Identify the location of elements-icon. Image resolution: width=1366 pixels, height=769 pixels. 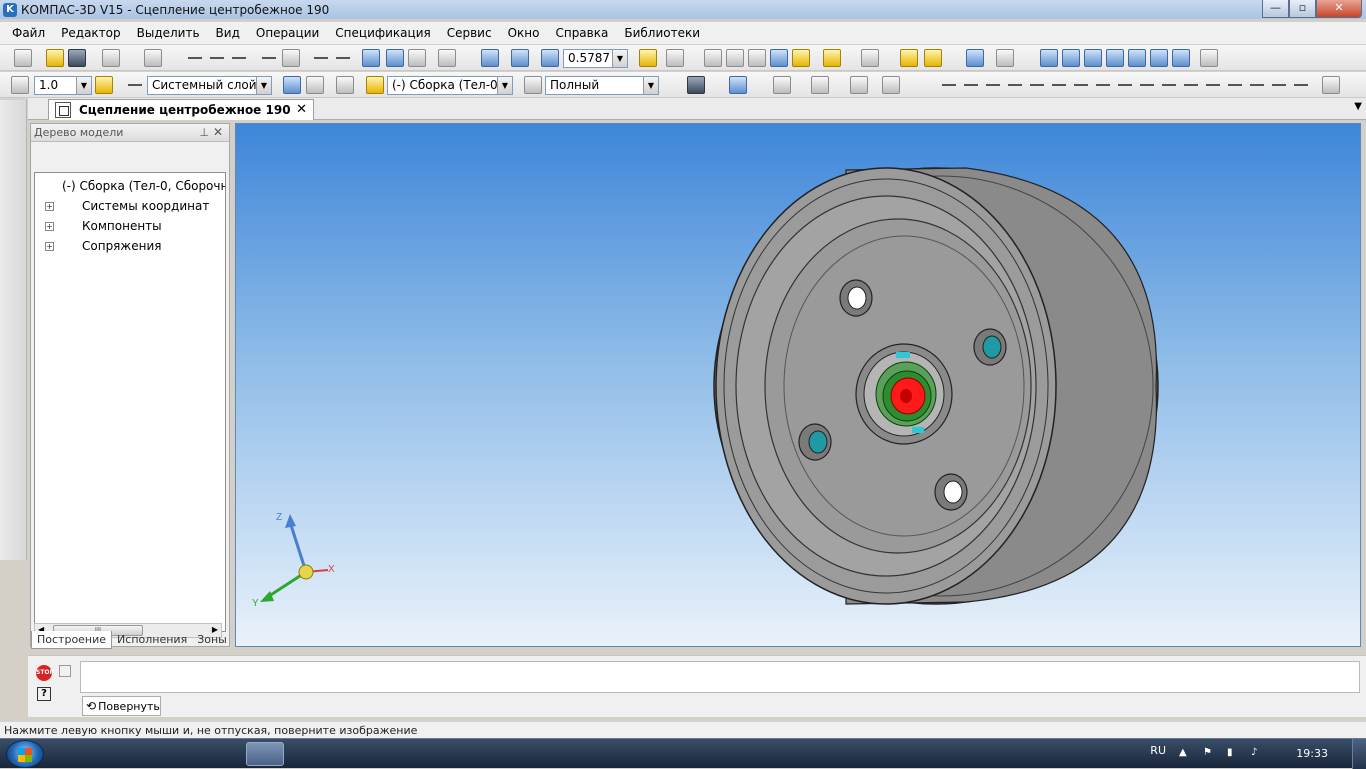
(13, 513).